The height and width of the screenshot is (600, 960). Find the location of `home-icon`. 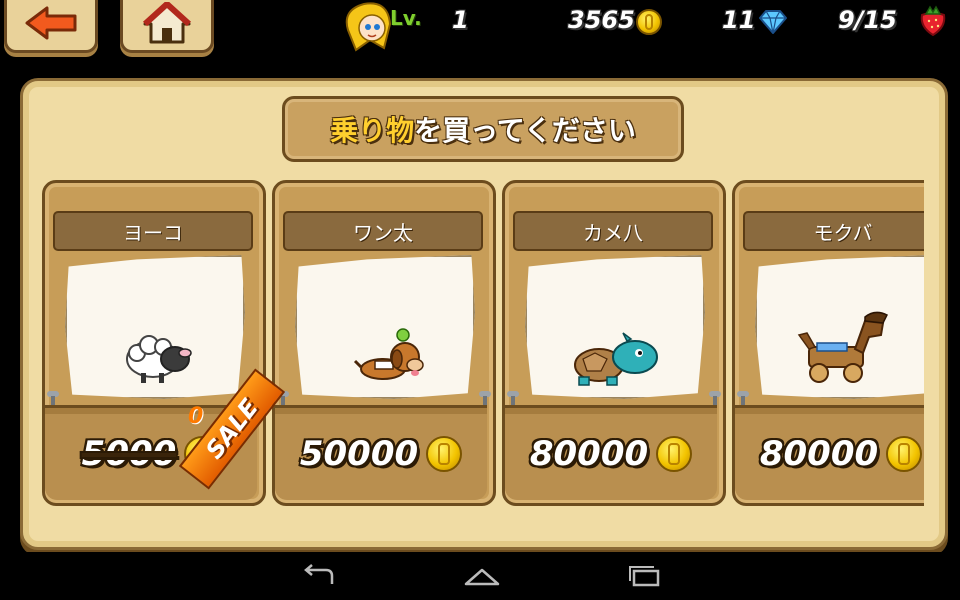

home-icon is located at coordinates (167, 23).